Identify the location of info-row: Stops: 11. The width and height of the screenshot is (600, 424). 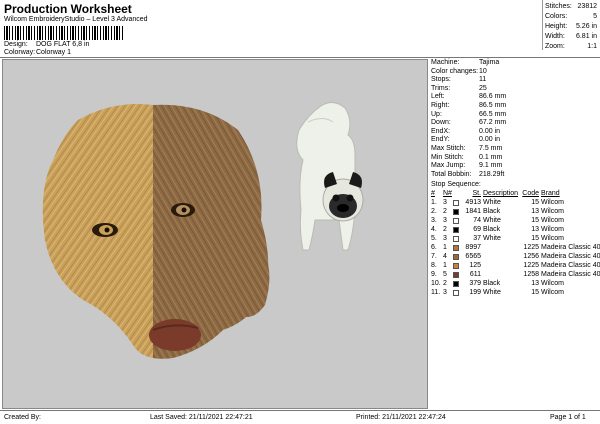
(459, 80).